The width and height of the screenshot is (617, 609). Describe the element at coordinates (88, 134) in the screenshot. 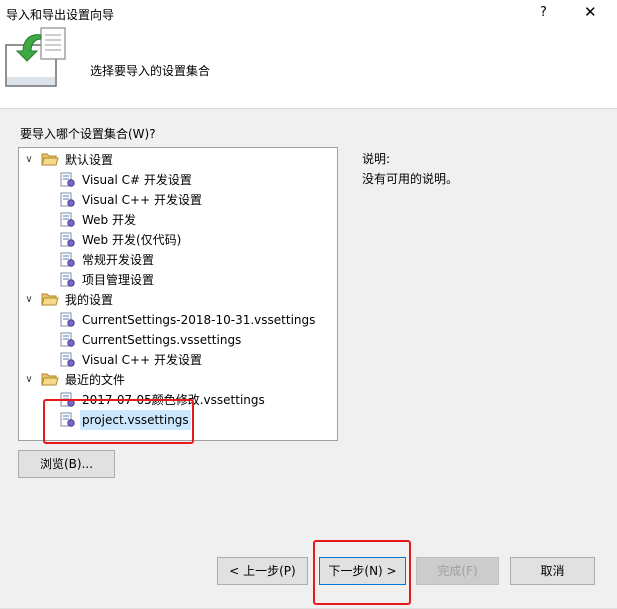

I see `settings-prompt-label: 要导入哪个设置集合(W)?` at that location.